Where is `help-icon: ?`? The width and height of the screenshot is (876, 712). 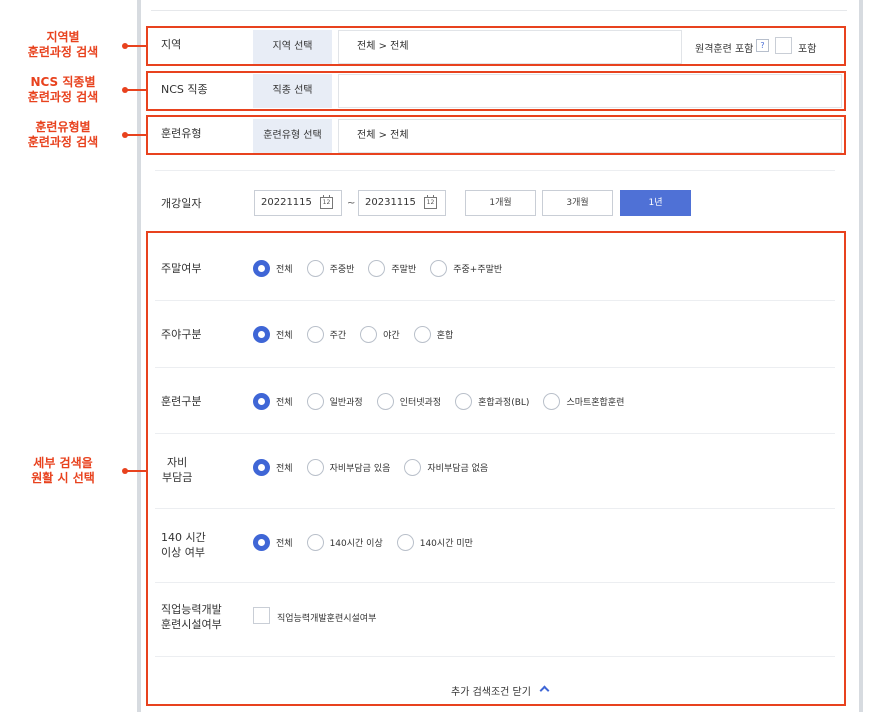
help-icon: ? is located at coordinates (762, 45).